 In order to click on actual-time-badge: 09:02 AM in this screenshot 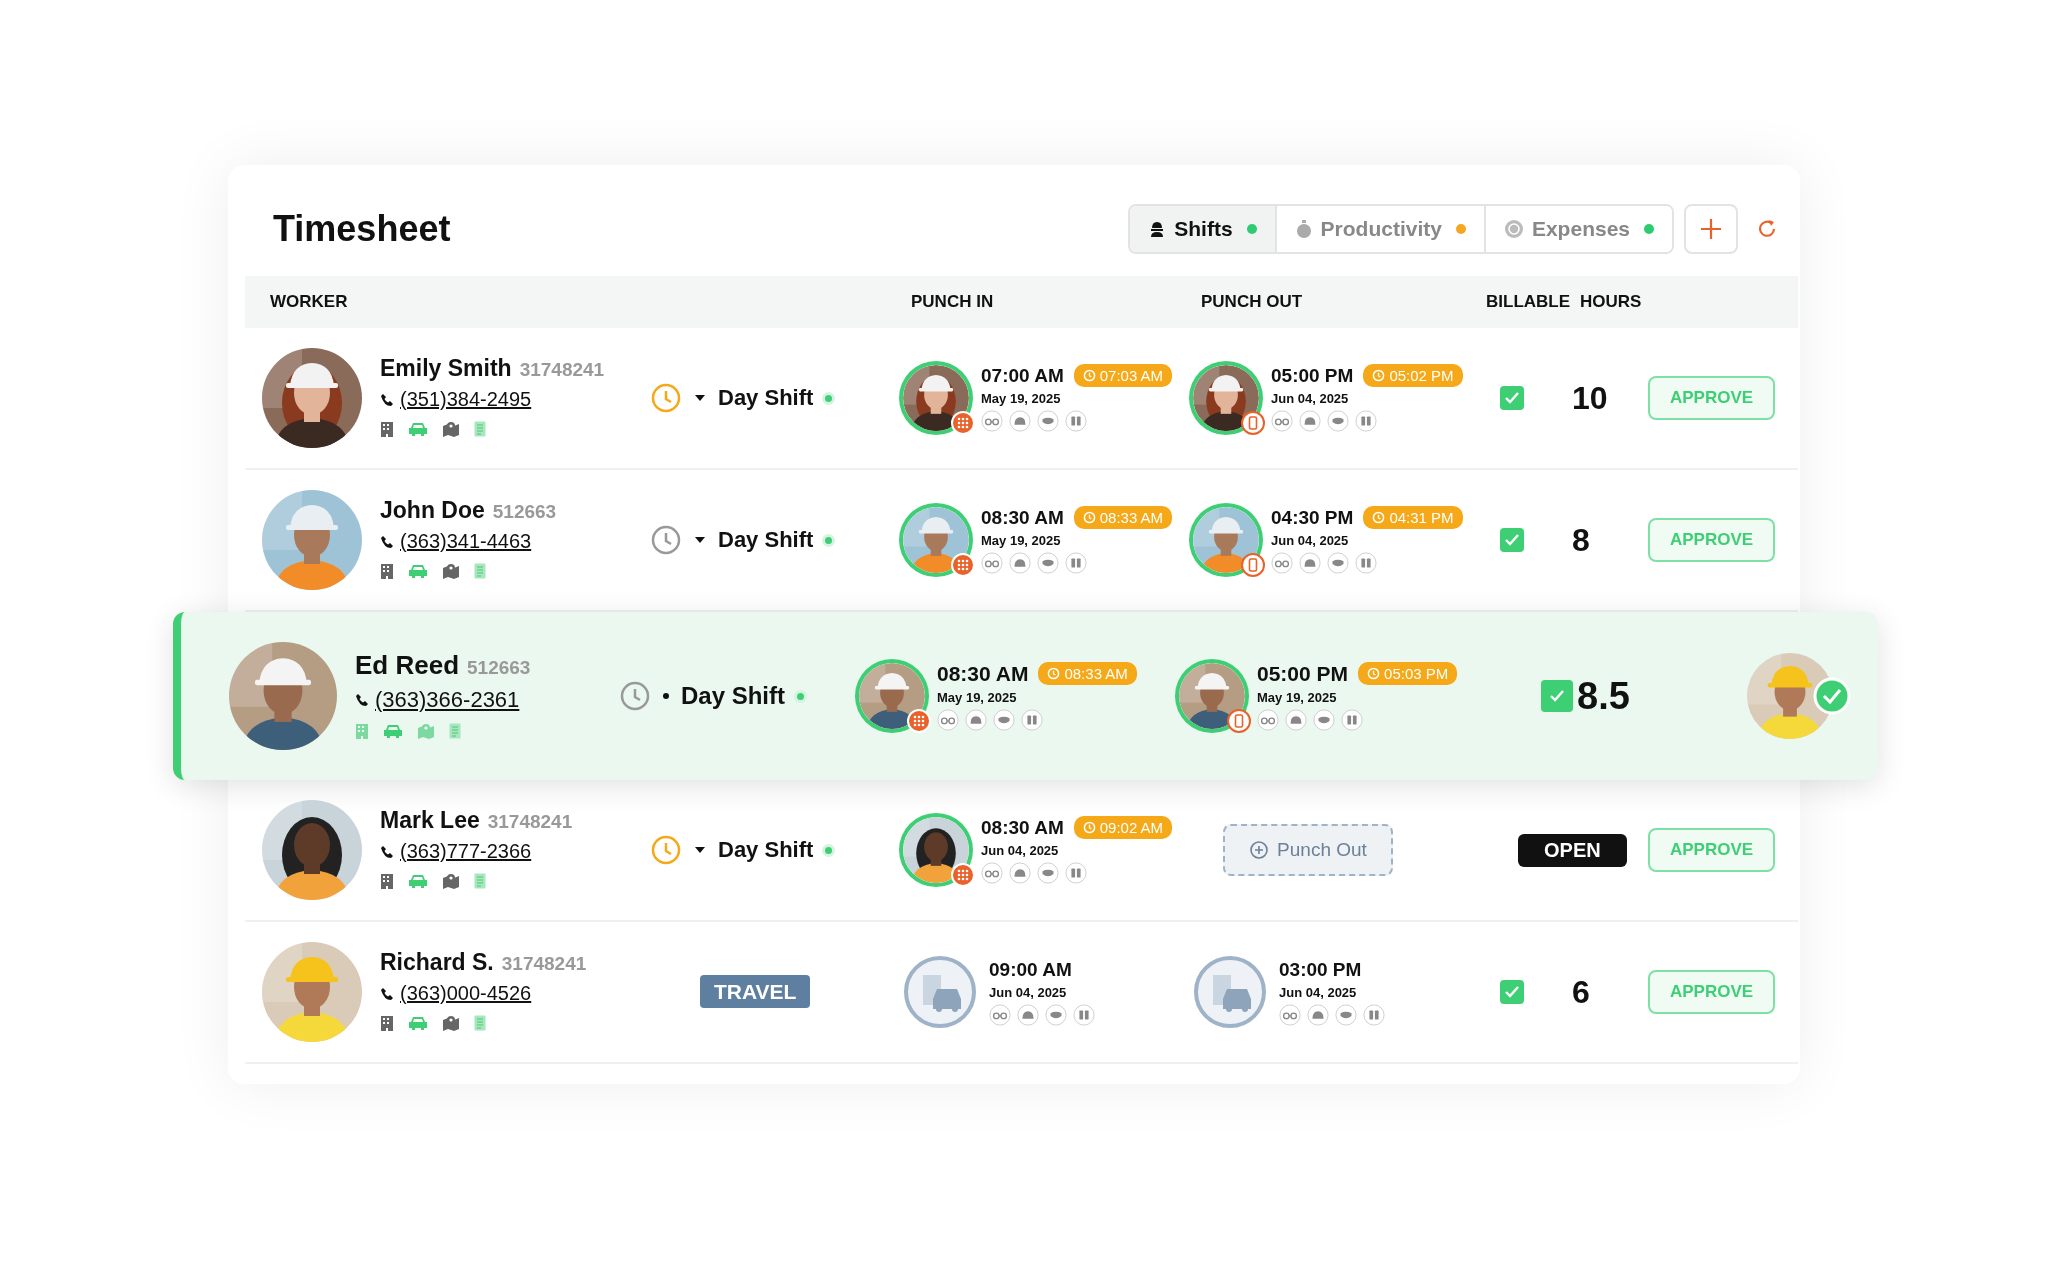, I will do `click(1123, 827)`.